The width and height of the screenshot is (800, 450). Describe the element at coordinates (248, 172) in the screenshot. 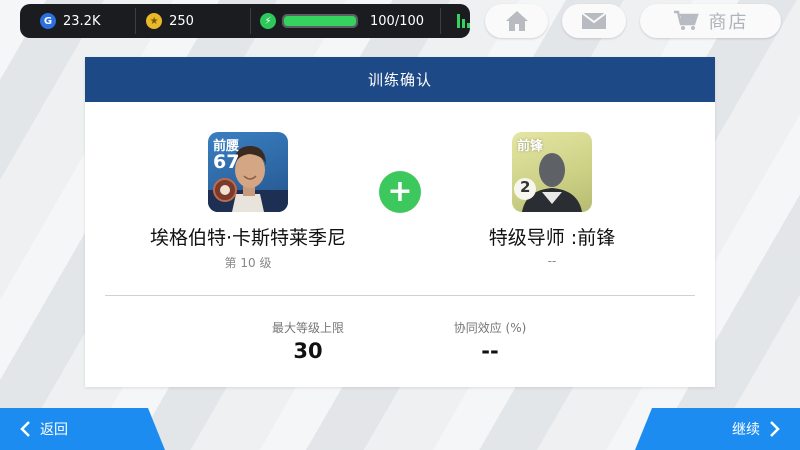

I see `player-card-left: 前腰 67` at that location.